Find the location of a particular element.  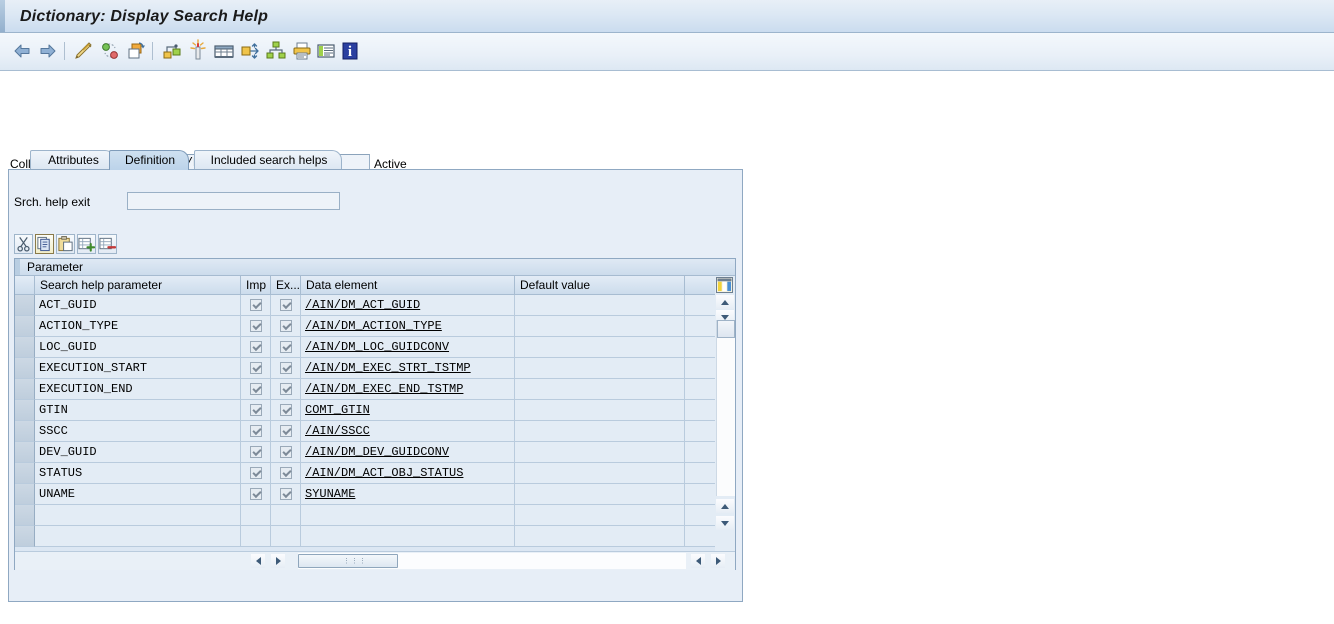

table-row: SSCC/AIN/SSCC is located at coordinates (375, 431).